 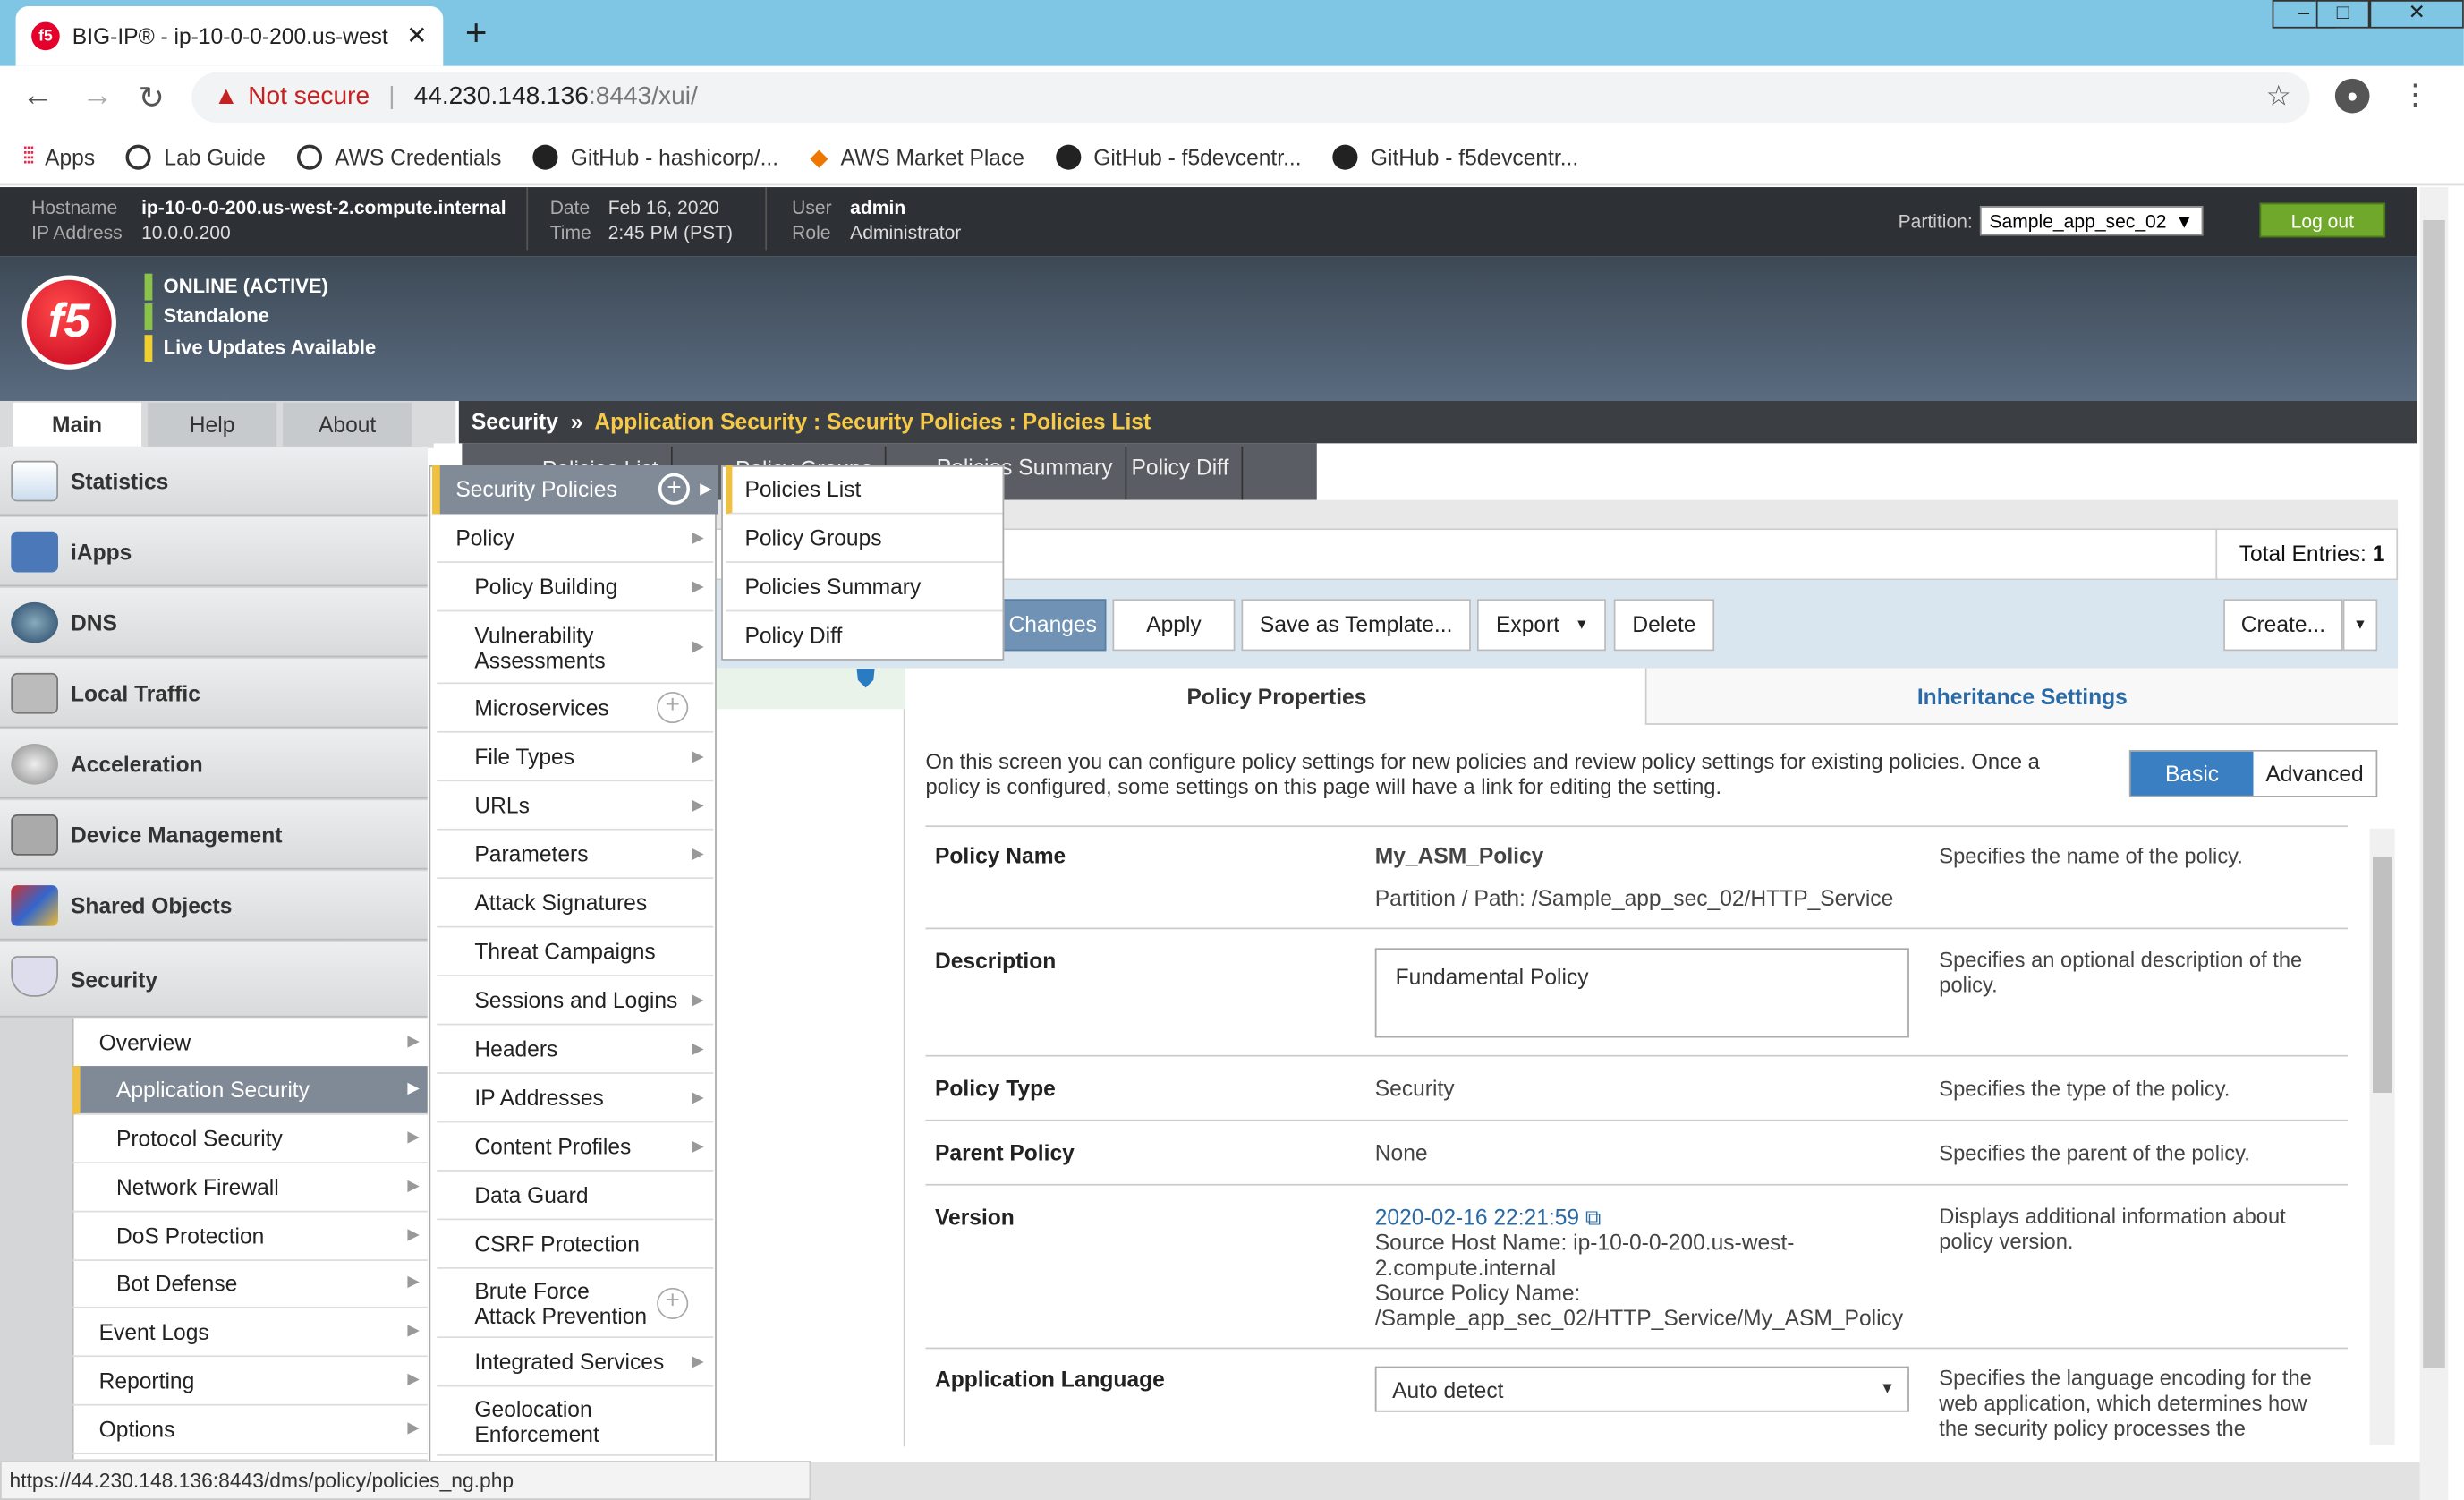 I want to click on address-bar: ▲ Not secure | 44.230.148.136 :8443/xui/, so click(x=1251, y=98).